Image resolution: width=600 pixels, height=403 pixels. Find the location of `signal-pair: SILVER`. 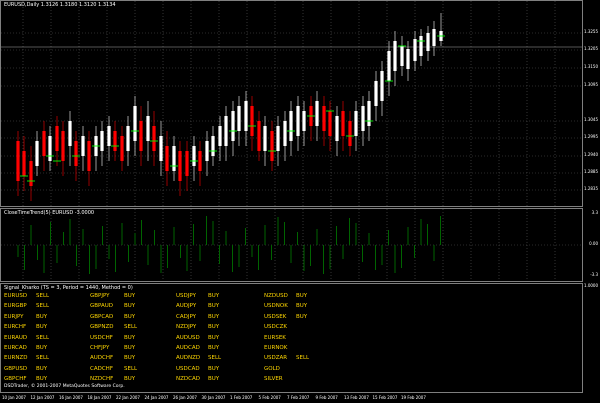

signal-pair: SILVER is located at coordinates (273, 379).